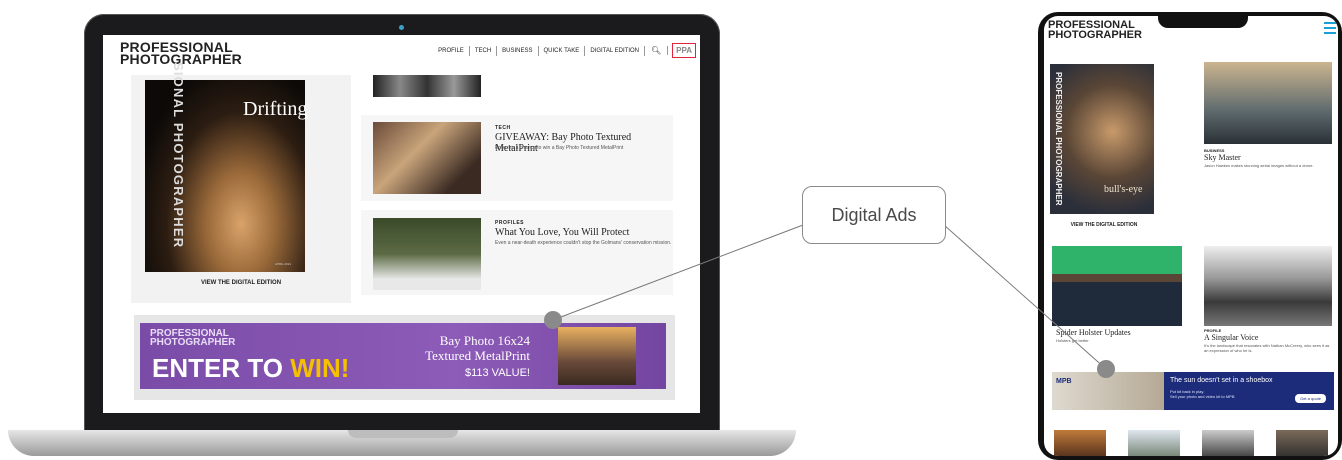  Describe the element at coordinates (1106, 369) in the screenshot. I see `callout-marker-tablet` at that location.